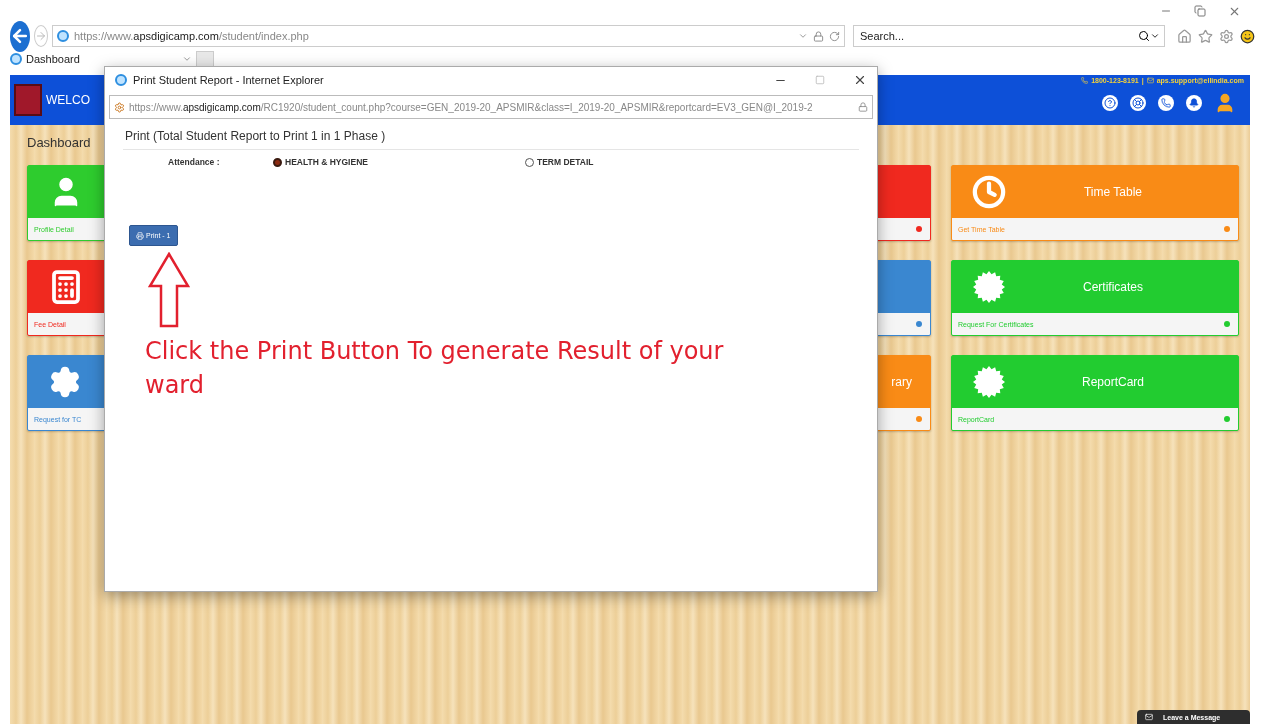 Image resolution: width=1263 pixels, height=724 pixels. Describe the element at coordinates (1113, 192) in the screenshot. I see `tile-title: Time Table` at that location.